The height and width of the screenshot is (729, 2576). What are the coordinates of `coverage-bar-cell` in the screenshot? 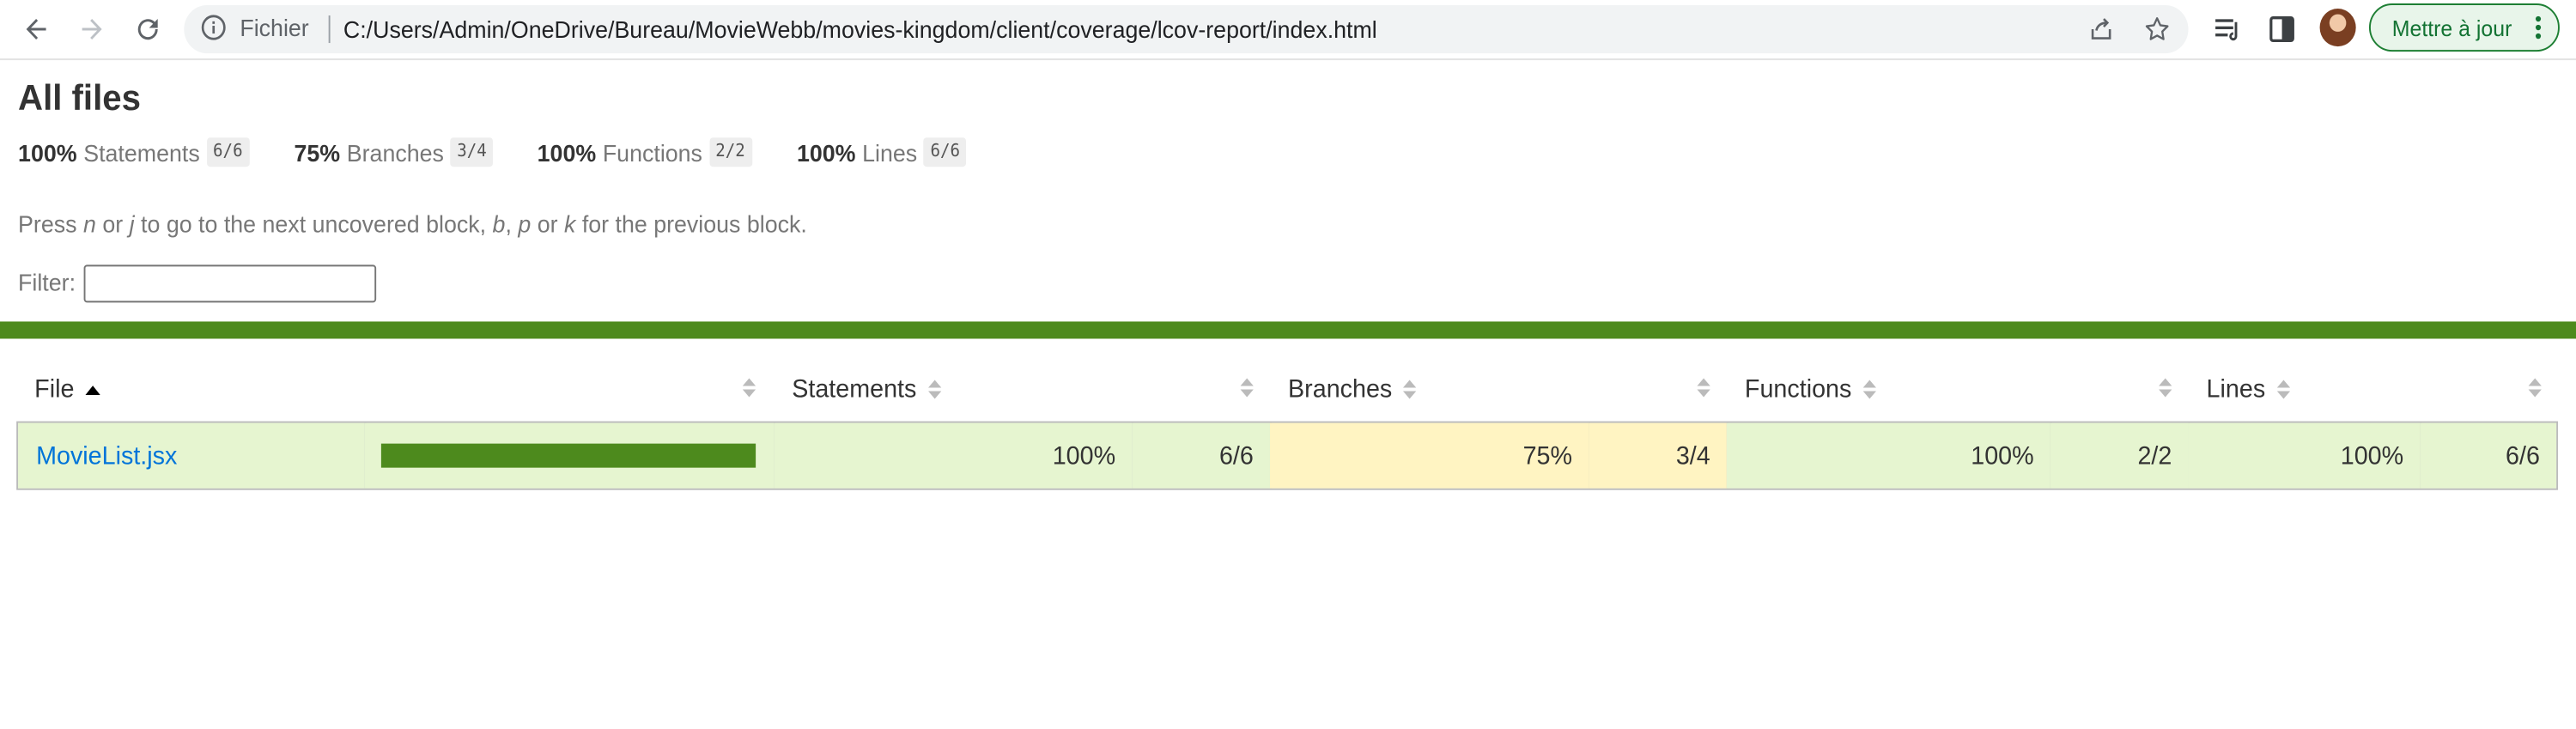 It's located at (570, 455).